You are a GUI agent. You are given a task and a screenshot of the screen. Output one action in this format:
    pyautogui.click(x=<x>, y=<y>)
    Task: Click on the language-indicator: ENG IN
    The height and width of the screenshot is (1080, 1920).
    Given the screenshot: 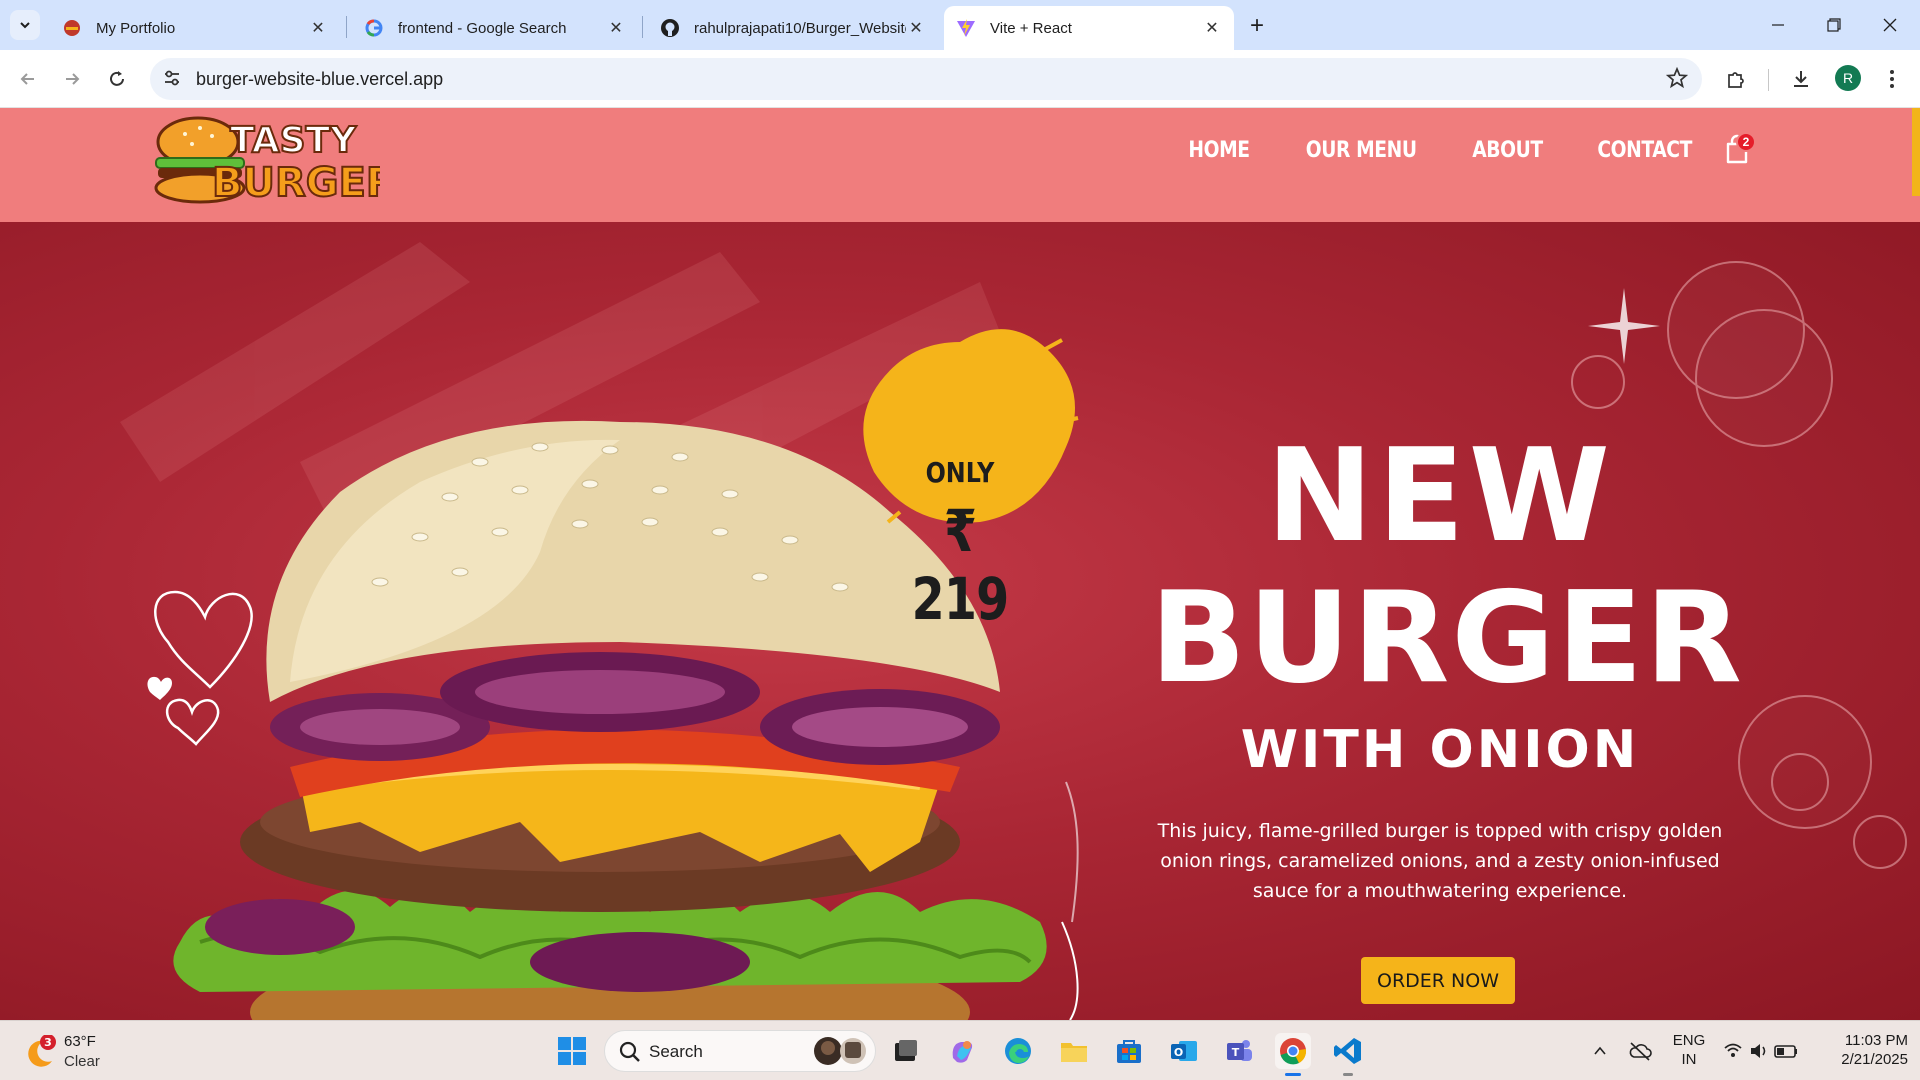 What is the action you would take?
    pyautogui.click(x=1689, y=1050)
    